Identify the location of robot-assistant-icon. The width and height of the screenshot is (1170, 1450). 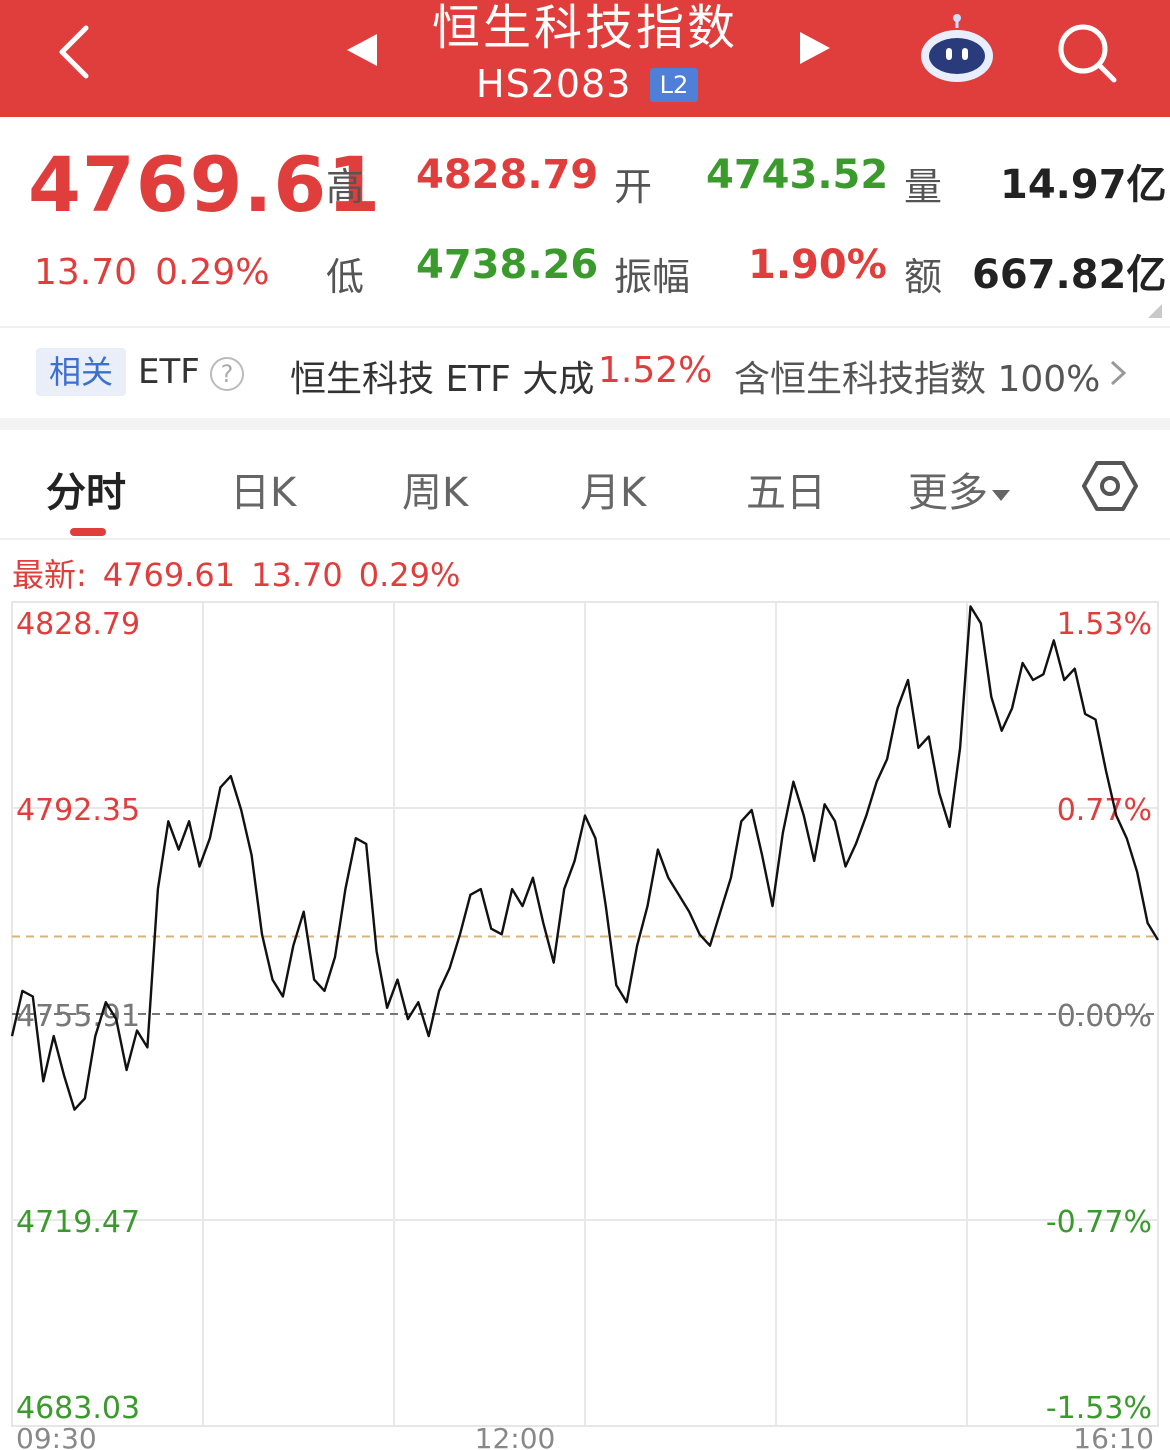
(957, 49).